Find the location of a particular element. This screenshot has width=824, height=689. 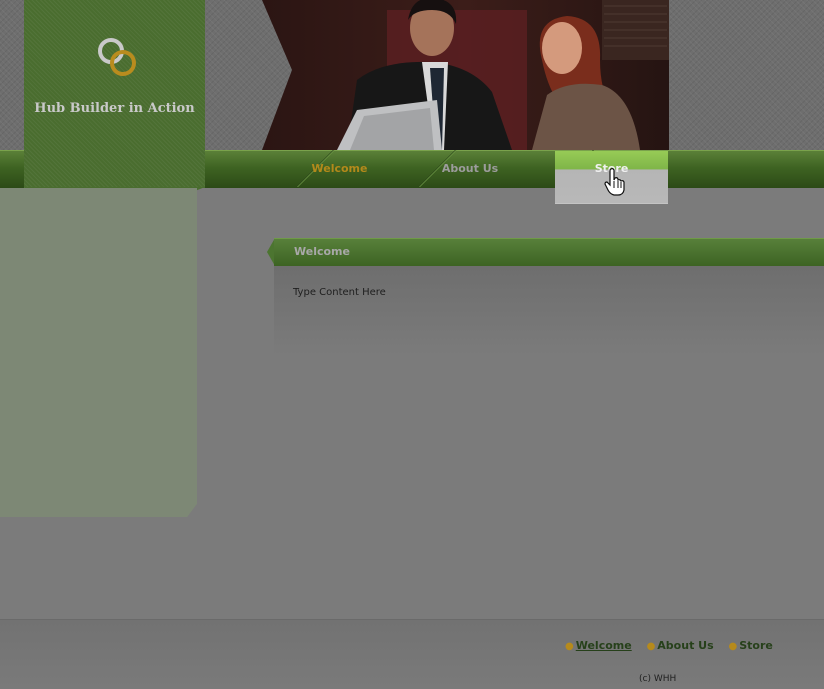

footer-link-store: ● Store is located at coordinates (750, 645).